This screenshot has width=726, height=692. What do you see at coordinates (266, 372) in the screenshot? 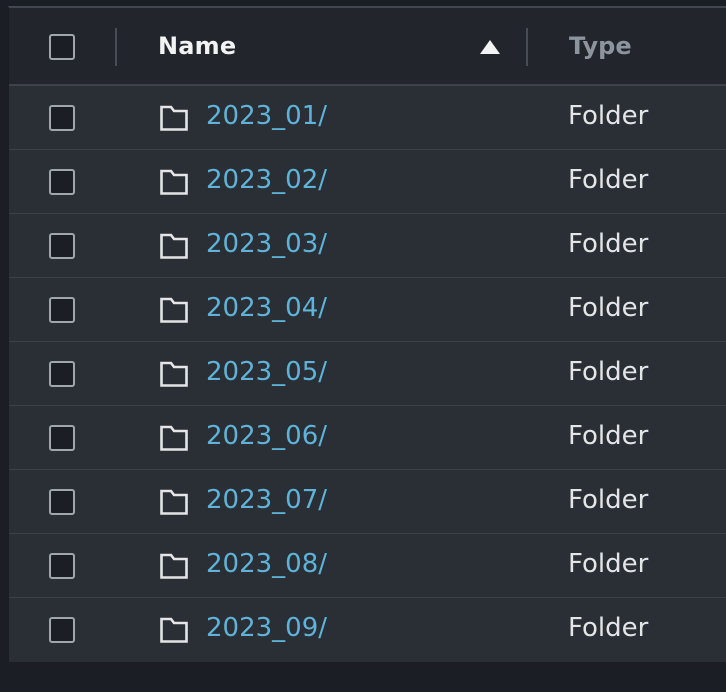
I see `folder-link: 2023_05/` at bounding box center [266, 372].